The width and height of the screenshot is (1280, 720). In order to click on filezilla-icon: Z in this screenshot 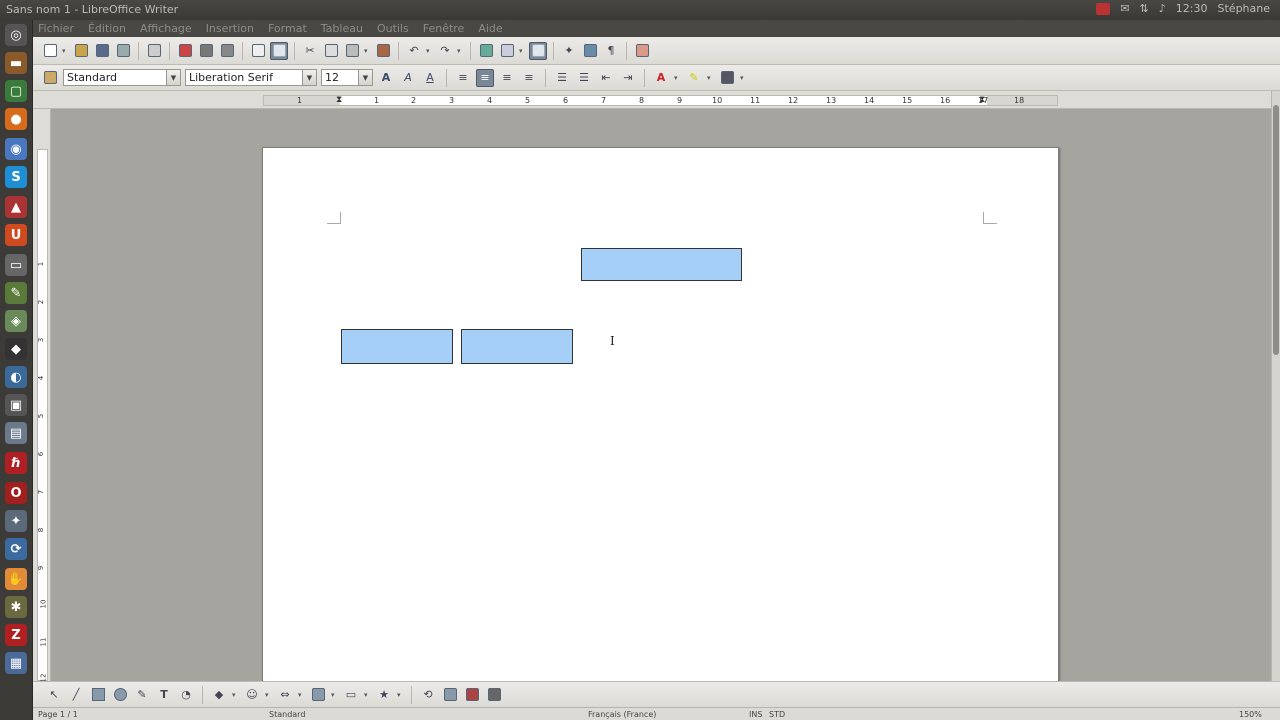, I will do `click(16, 635)`.